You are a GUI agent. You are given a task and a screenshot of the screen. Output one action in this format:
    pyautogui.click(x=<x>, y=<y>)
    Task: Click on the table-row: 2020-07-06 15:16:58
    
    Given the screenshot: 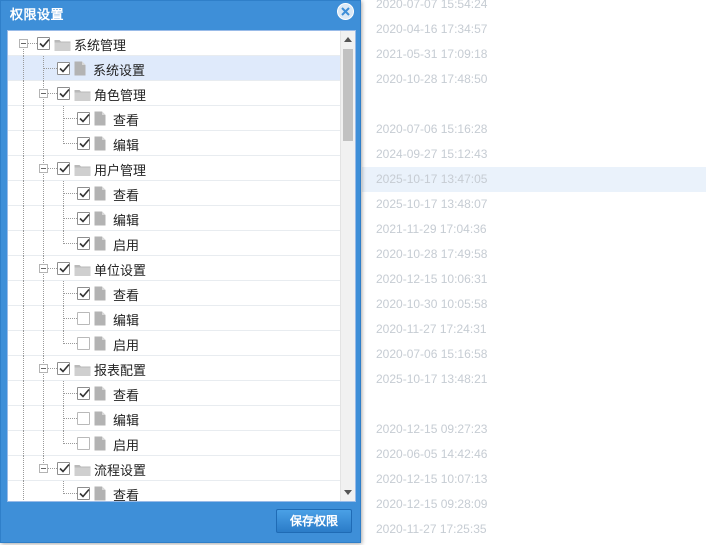 What is the action you would take?
    pyautogui.click(x=534, y=354)
    